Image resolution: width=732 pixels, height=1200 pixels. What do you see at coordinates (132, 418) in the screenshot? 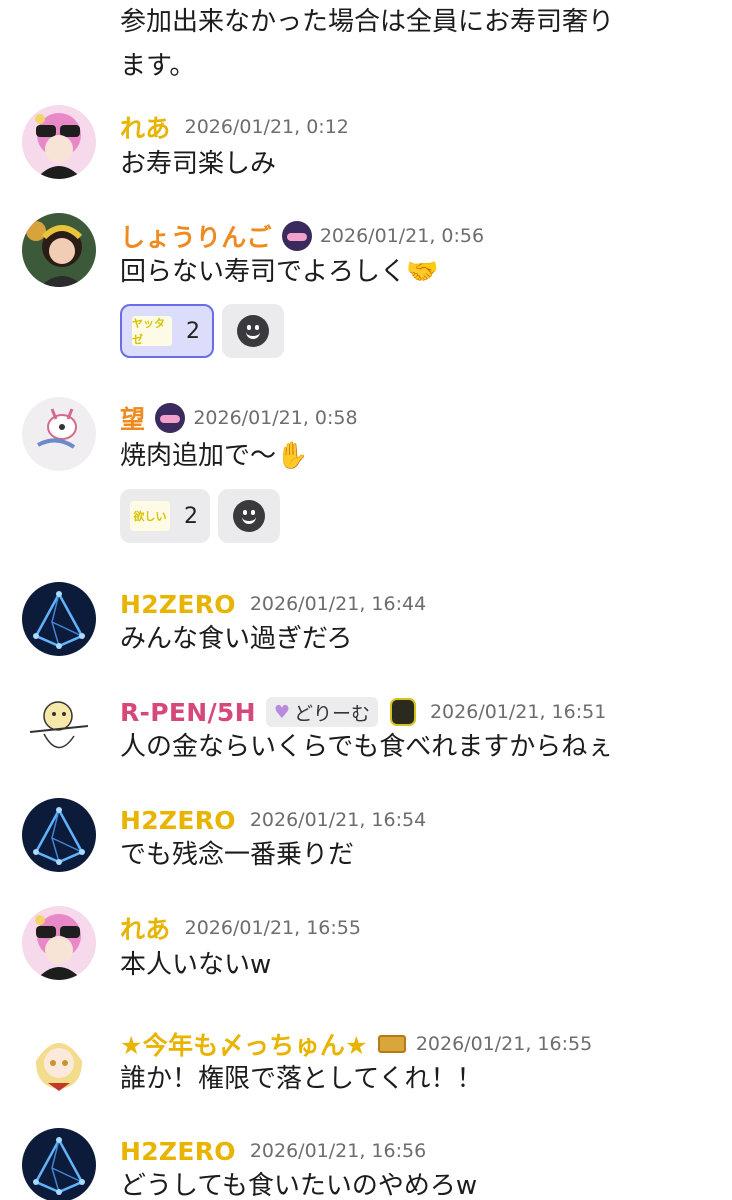
I see `username: 望` at bounding box center [132, 418].